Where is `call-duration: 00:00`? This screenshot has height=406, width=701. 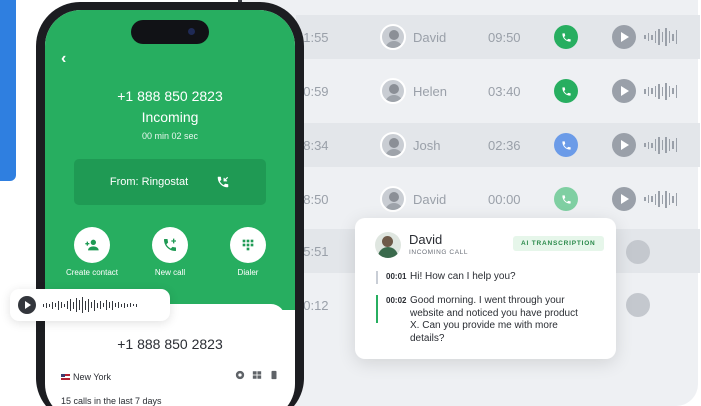 call-duration: 00:00 is located at coordinates (504, 199).